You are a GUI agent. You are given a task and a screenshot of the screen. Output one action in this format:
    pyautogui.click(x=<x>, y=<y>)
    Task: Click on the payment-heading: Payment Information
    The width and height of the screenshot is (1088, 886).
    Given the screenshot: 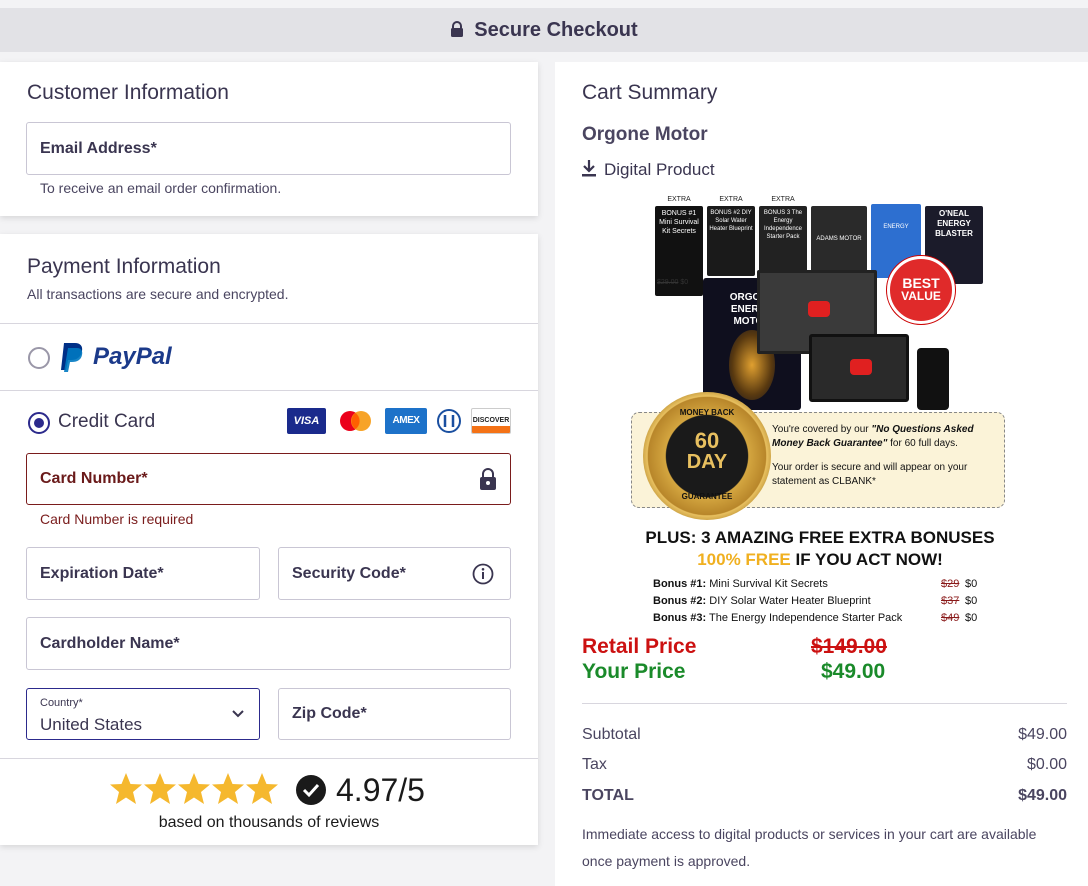 What is the action you would take?
    pyautogui.click(x=124, y=266)
    